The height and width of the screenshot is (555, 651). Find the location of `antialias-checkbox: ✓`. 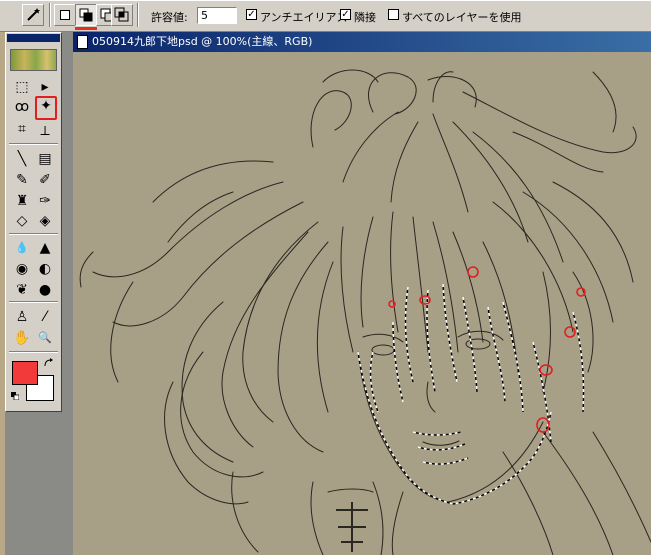

antialias-checkbox: ✓ is located at coordinates (251, 14).